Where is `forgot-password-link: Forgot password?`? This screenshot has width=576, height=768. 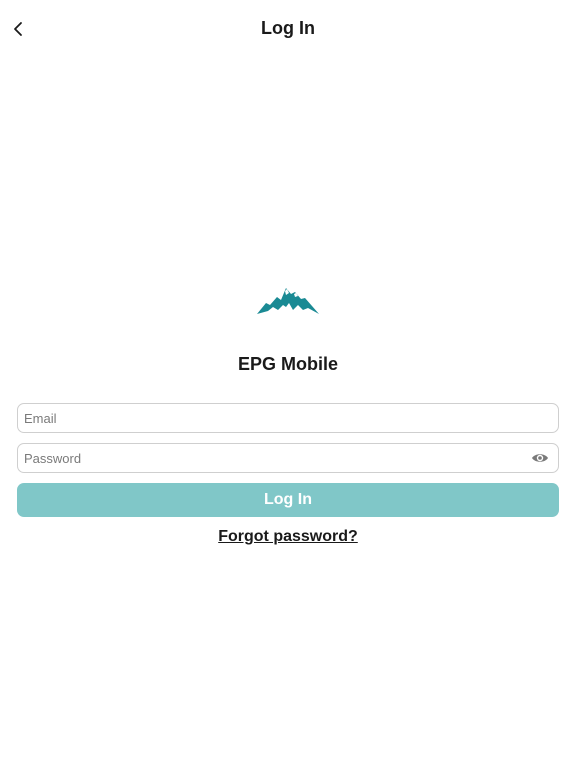 forgot-password-link: Forgot password? is located at coordinates (288, 537).